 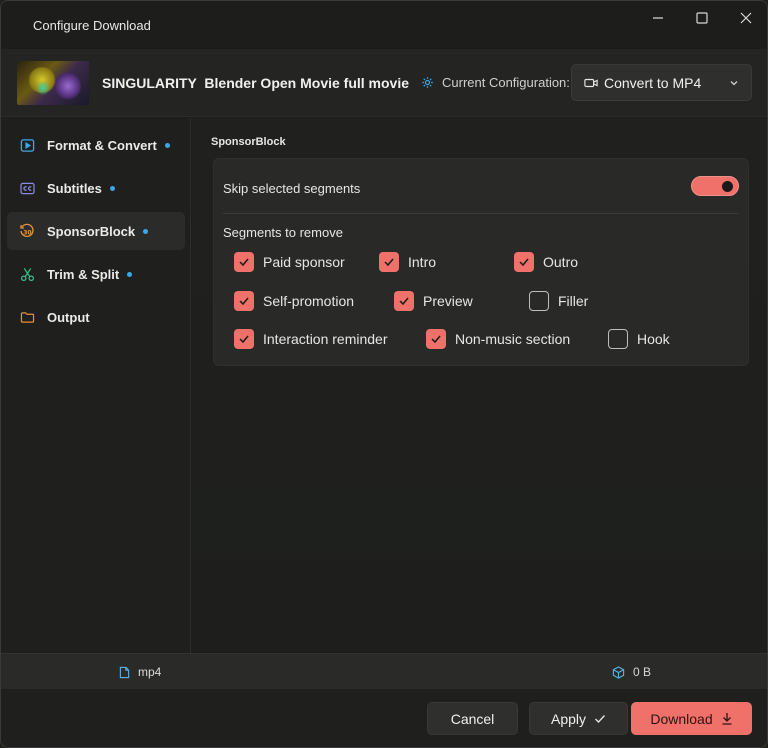 What do you see at coordinates (578, 718) in the screenshot?
I see `apply-button: Apply` at bounding box center [578, 718].